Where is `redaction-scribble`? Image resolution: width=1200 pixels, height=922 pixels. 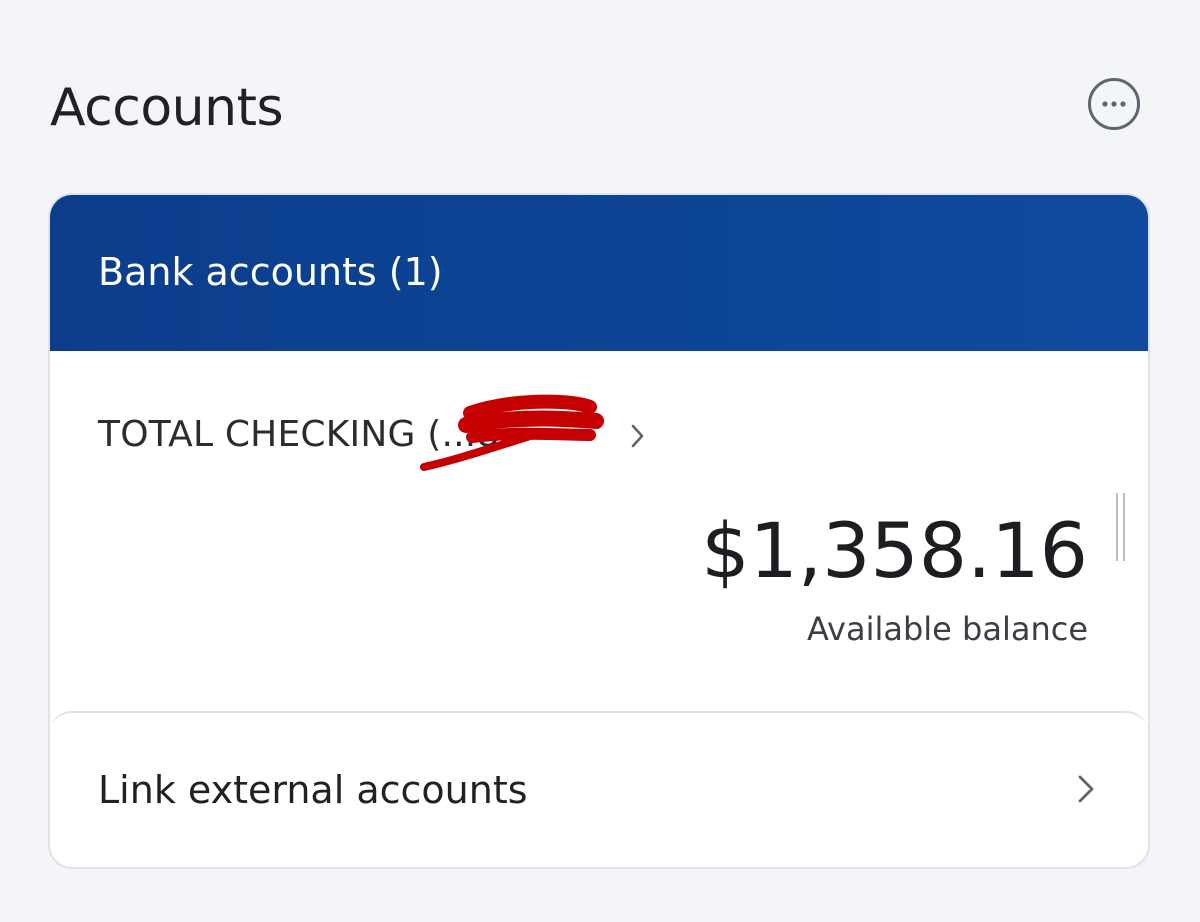
redaction-scribble is located at coordinates (512, 432).